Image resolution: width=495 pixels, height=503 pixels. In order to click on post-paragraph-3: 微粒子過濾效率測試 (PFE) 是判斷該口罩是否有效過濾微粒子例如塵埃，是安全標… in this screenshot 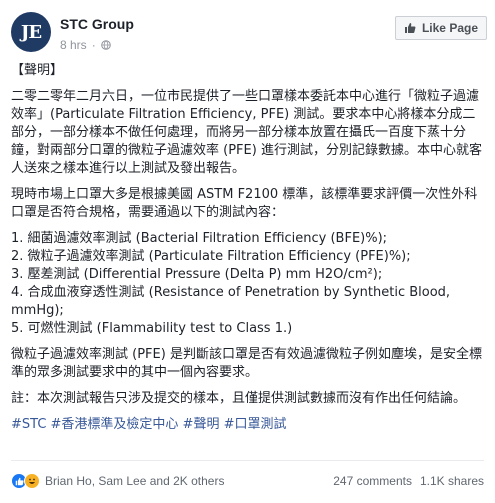, I will do `click(246, 363)`.